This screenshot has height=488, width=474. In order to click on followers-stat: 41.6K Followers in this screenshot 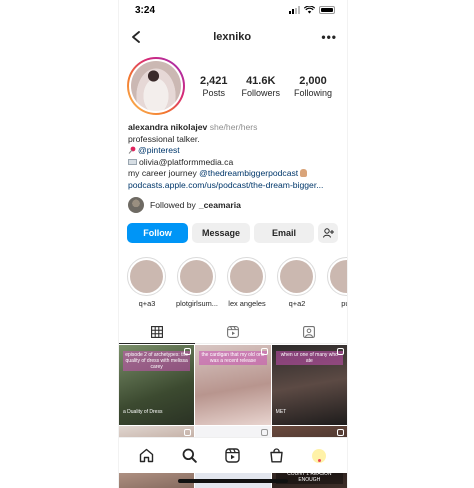, I will do `click(260, 86)`.